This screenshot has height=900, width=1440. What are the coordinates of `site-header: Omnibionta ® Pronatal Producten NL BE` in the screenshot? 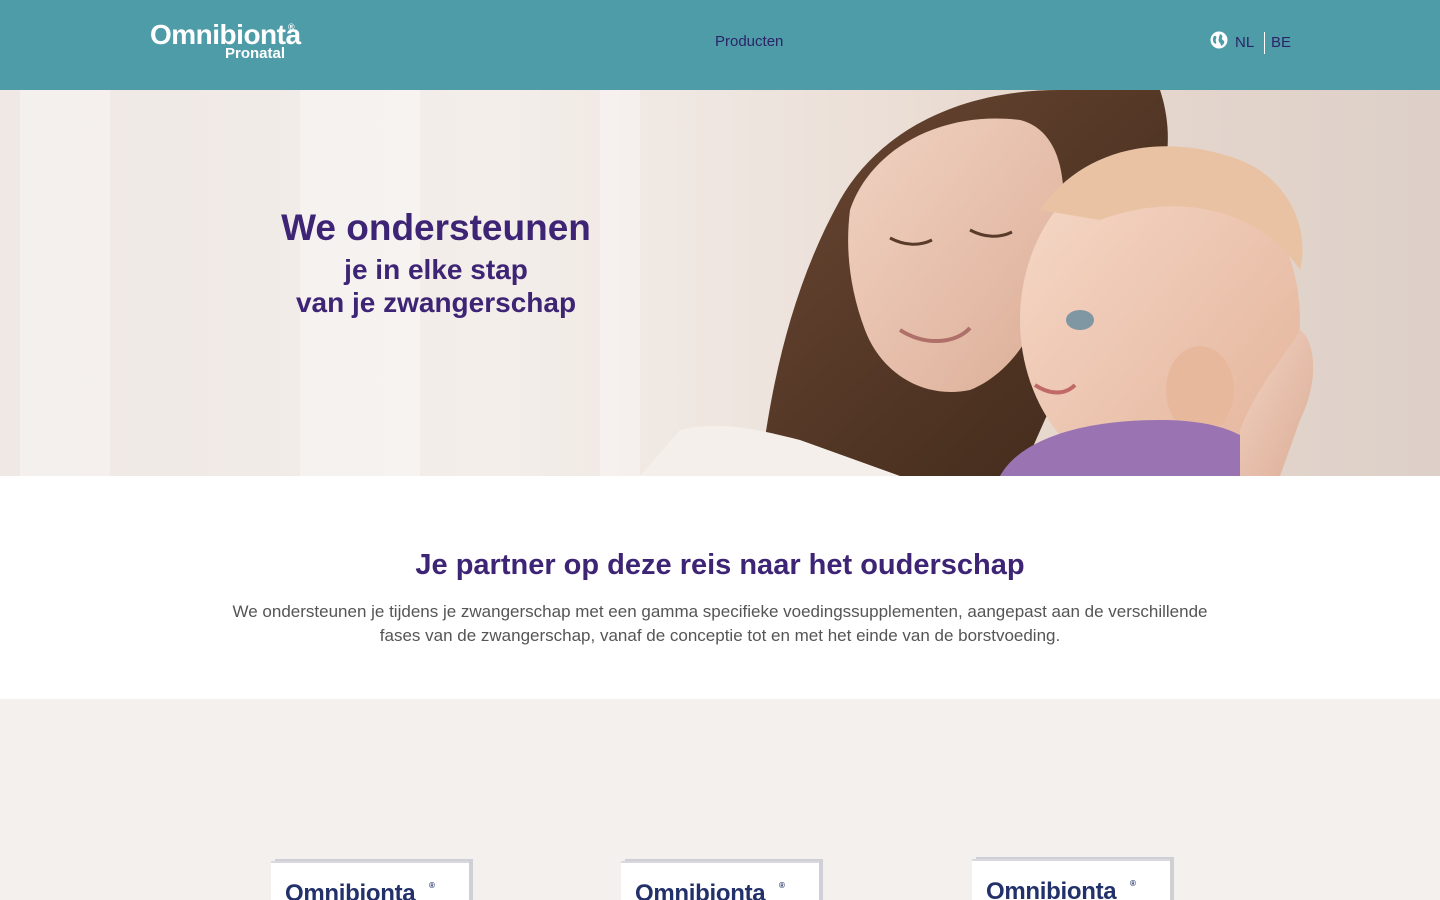 It's located at (720, 45).